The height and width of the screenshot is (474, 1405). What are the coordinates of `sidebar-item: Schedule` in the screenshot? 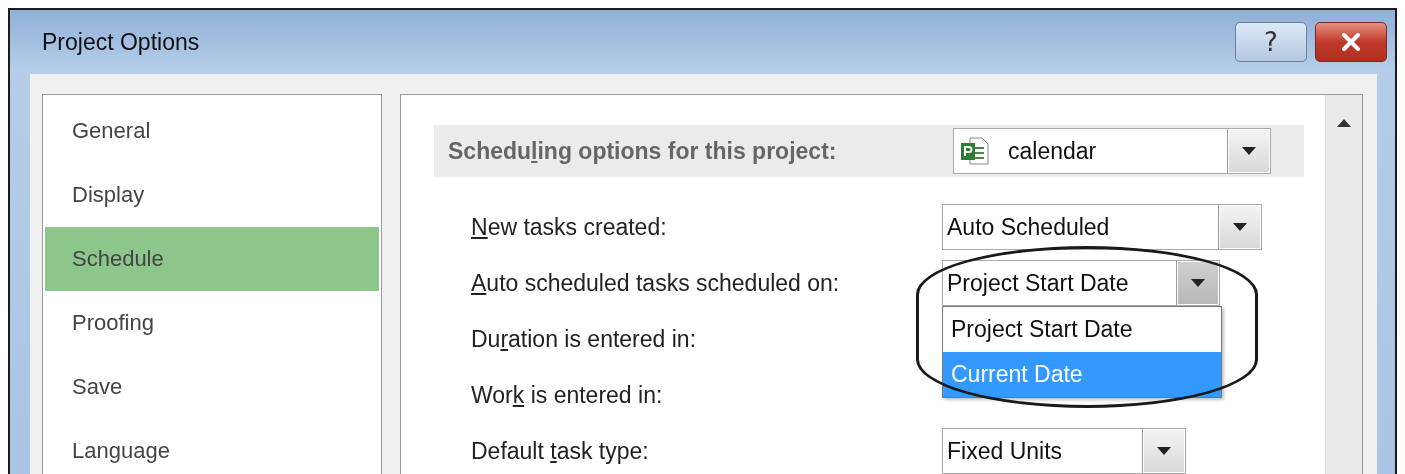 It's located at (212, 259).